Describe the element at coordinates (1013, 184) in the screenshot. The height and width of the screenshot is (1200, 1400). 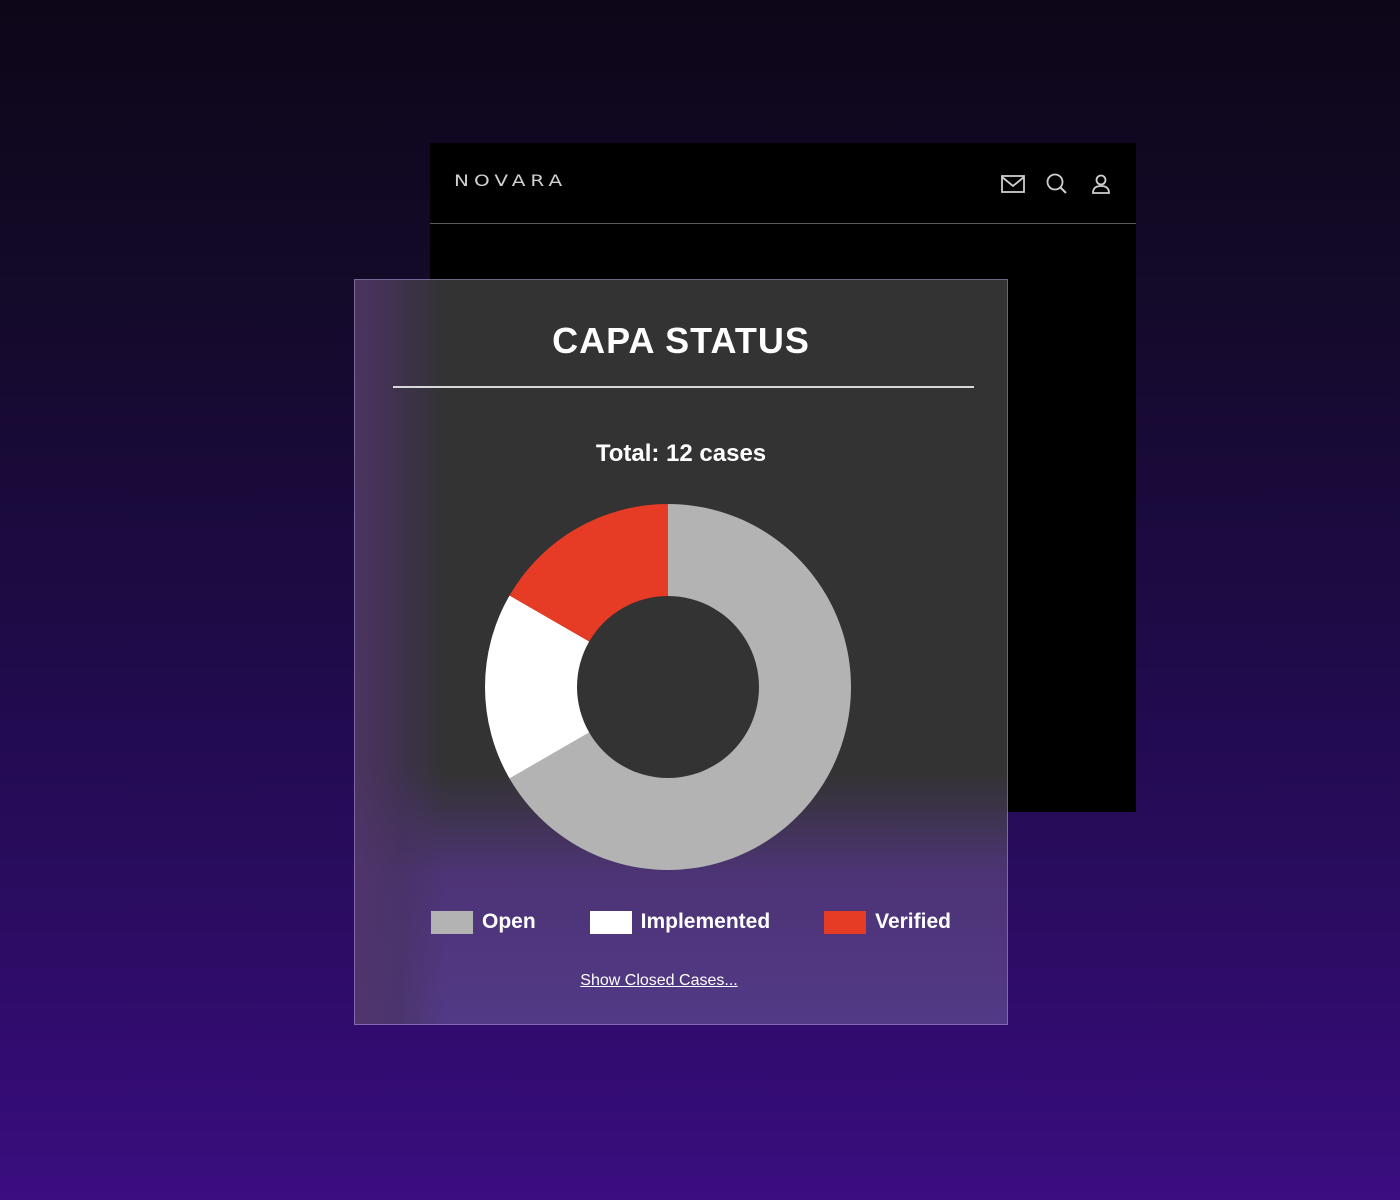
I see `mail-icon` at that location.